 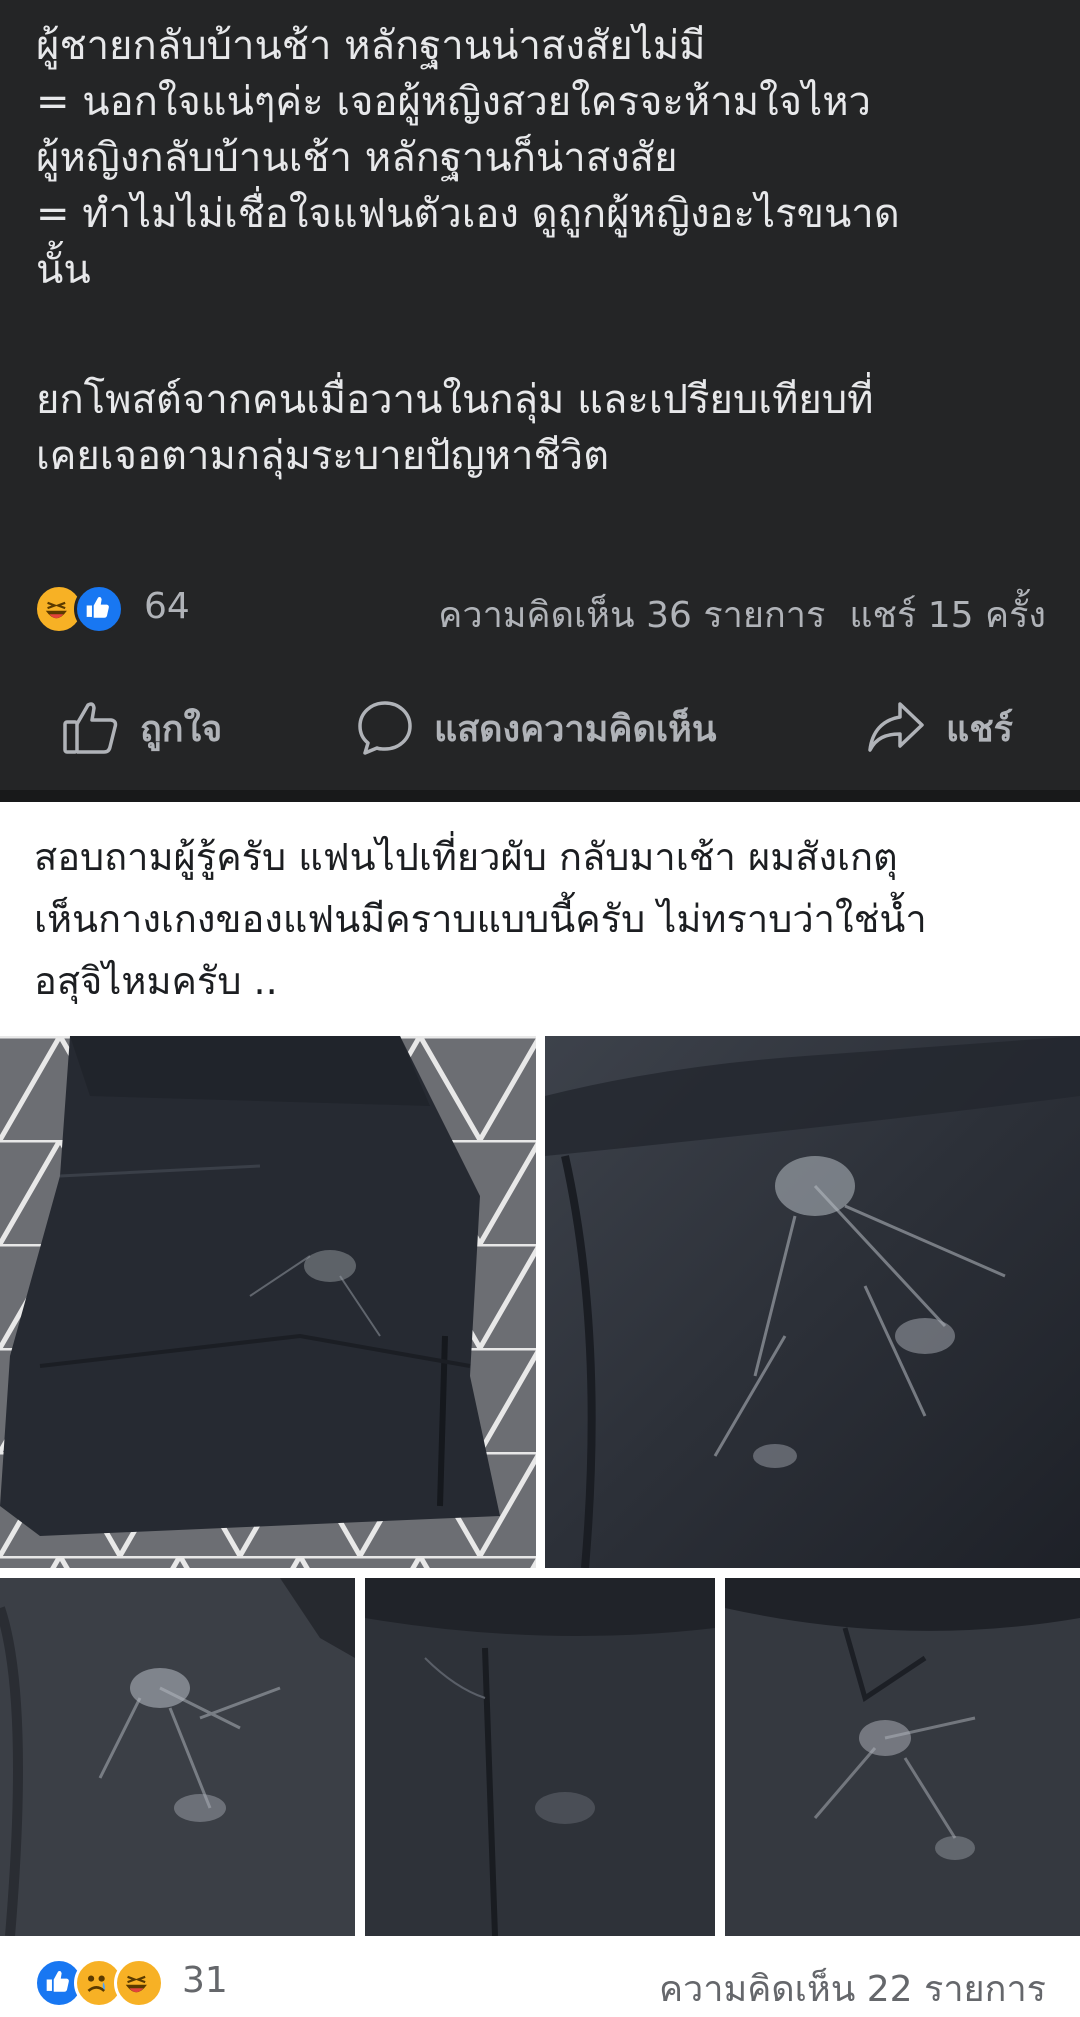 I want to click on post-line: ผู้หญิงกลับบ้านเช้า หลักฐานก็น่าสงสัย, so click(x=357, y=158).